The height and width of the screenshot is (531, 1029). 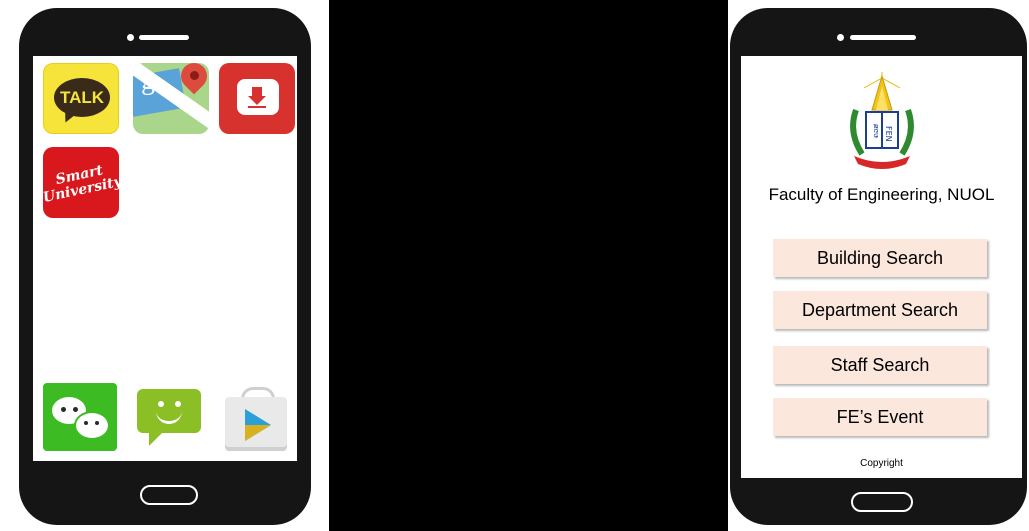 I want to click on kakaotalk-app-icon: TALK, so click(x=81, y=98).